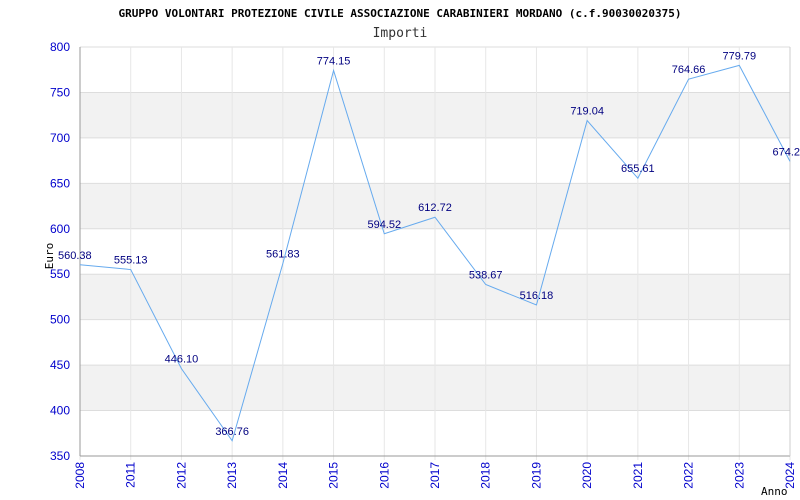 This screenshot has height=500, width=800. What do you see at coordinates (60, 47) in the screenshot?
I see `y-tick-label: 800` at bounding box center [60, 47].